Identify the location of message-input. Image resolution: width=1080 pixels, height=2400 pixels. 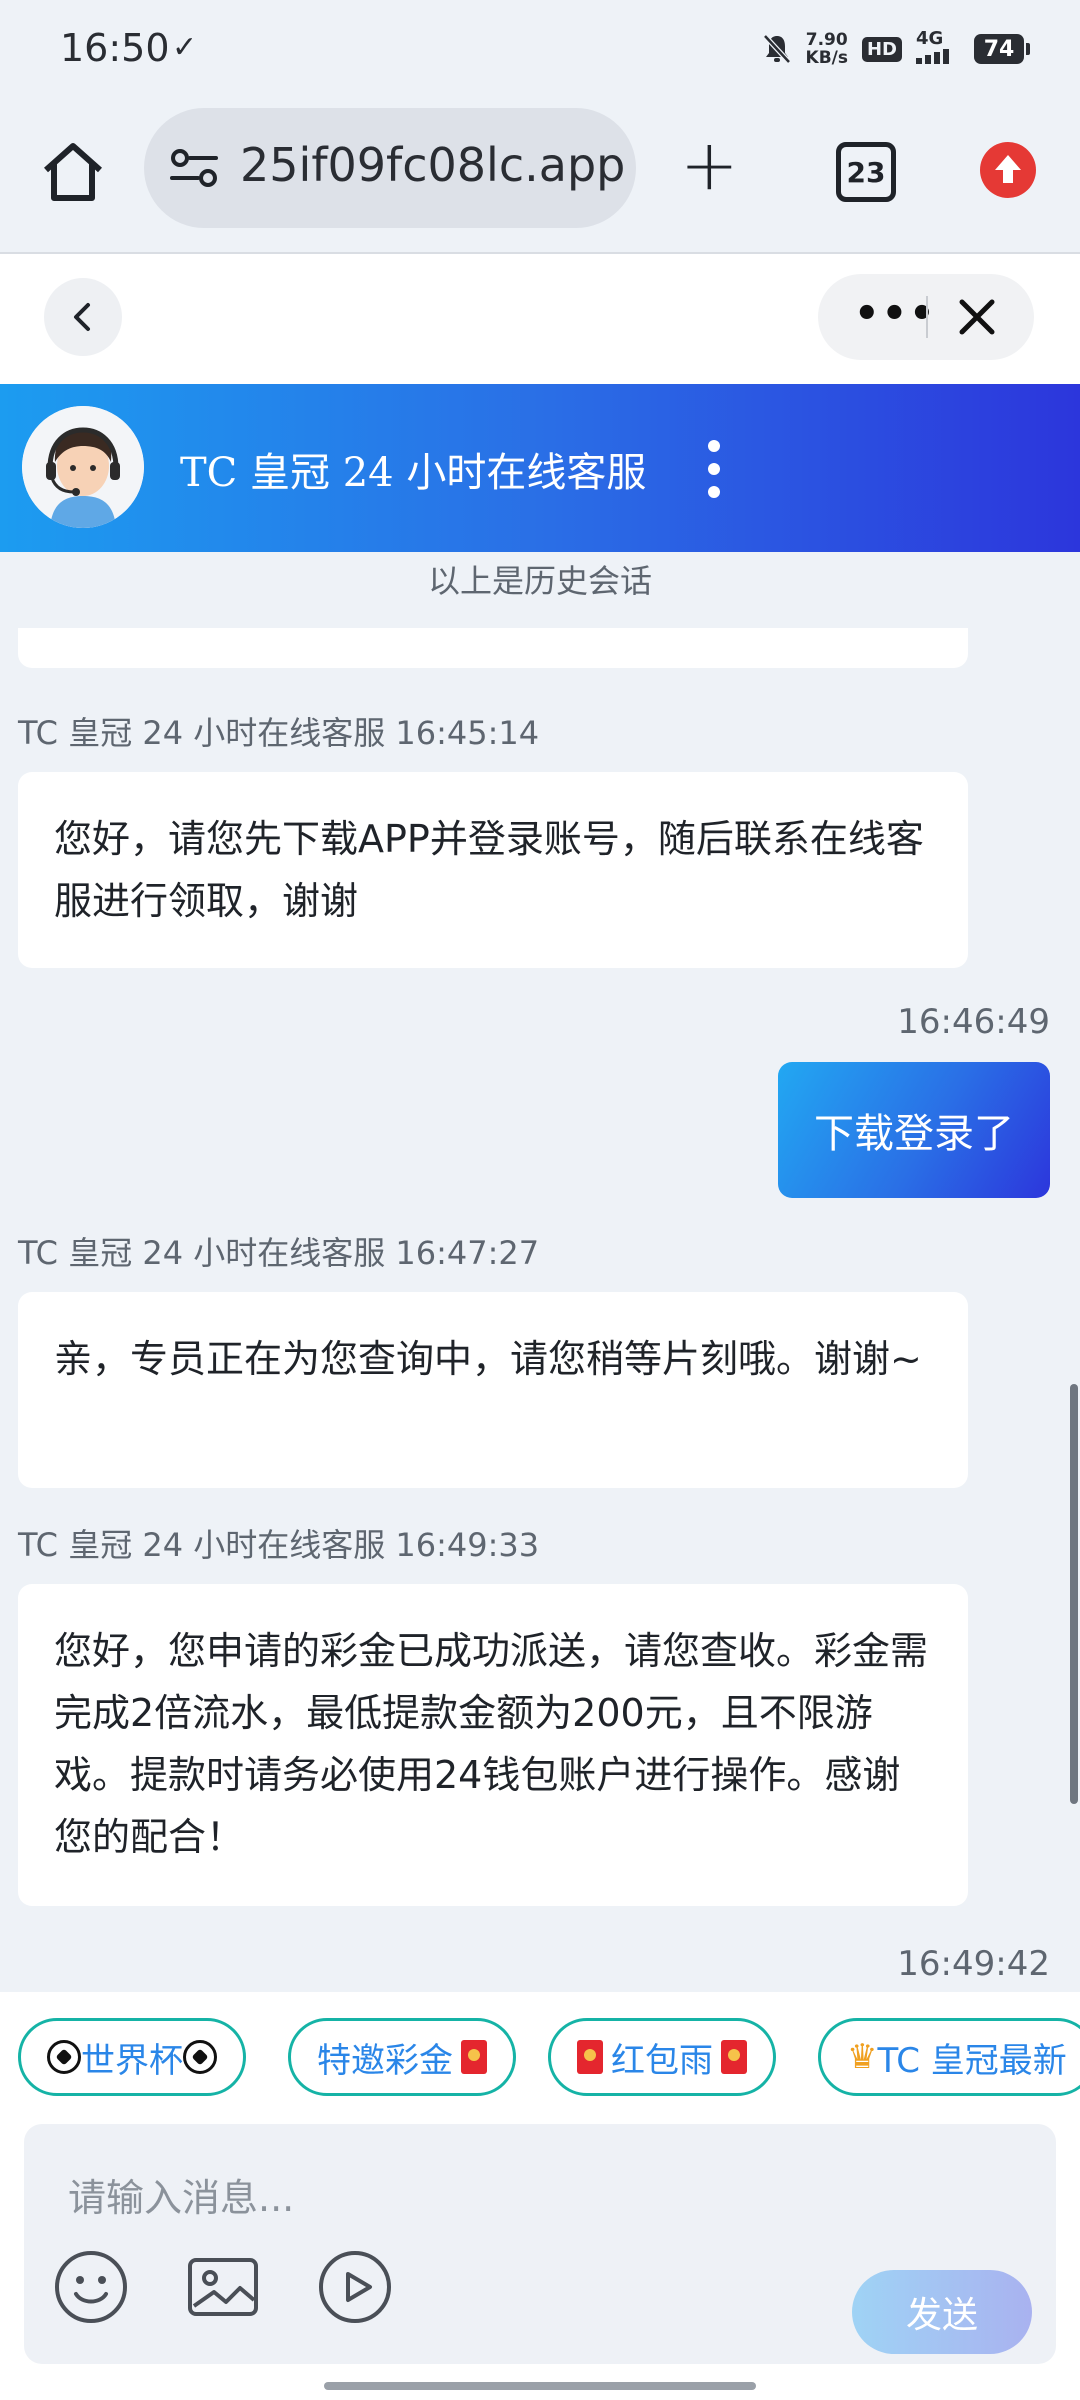
(524, 2179).